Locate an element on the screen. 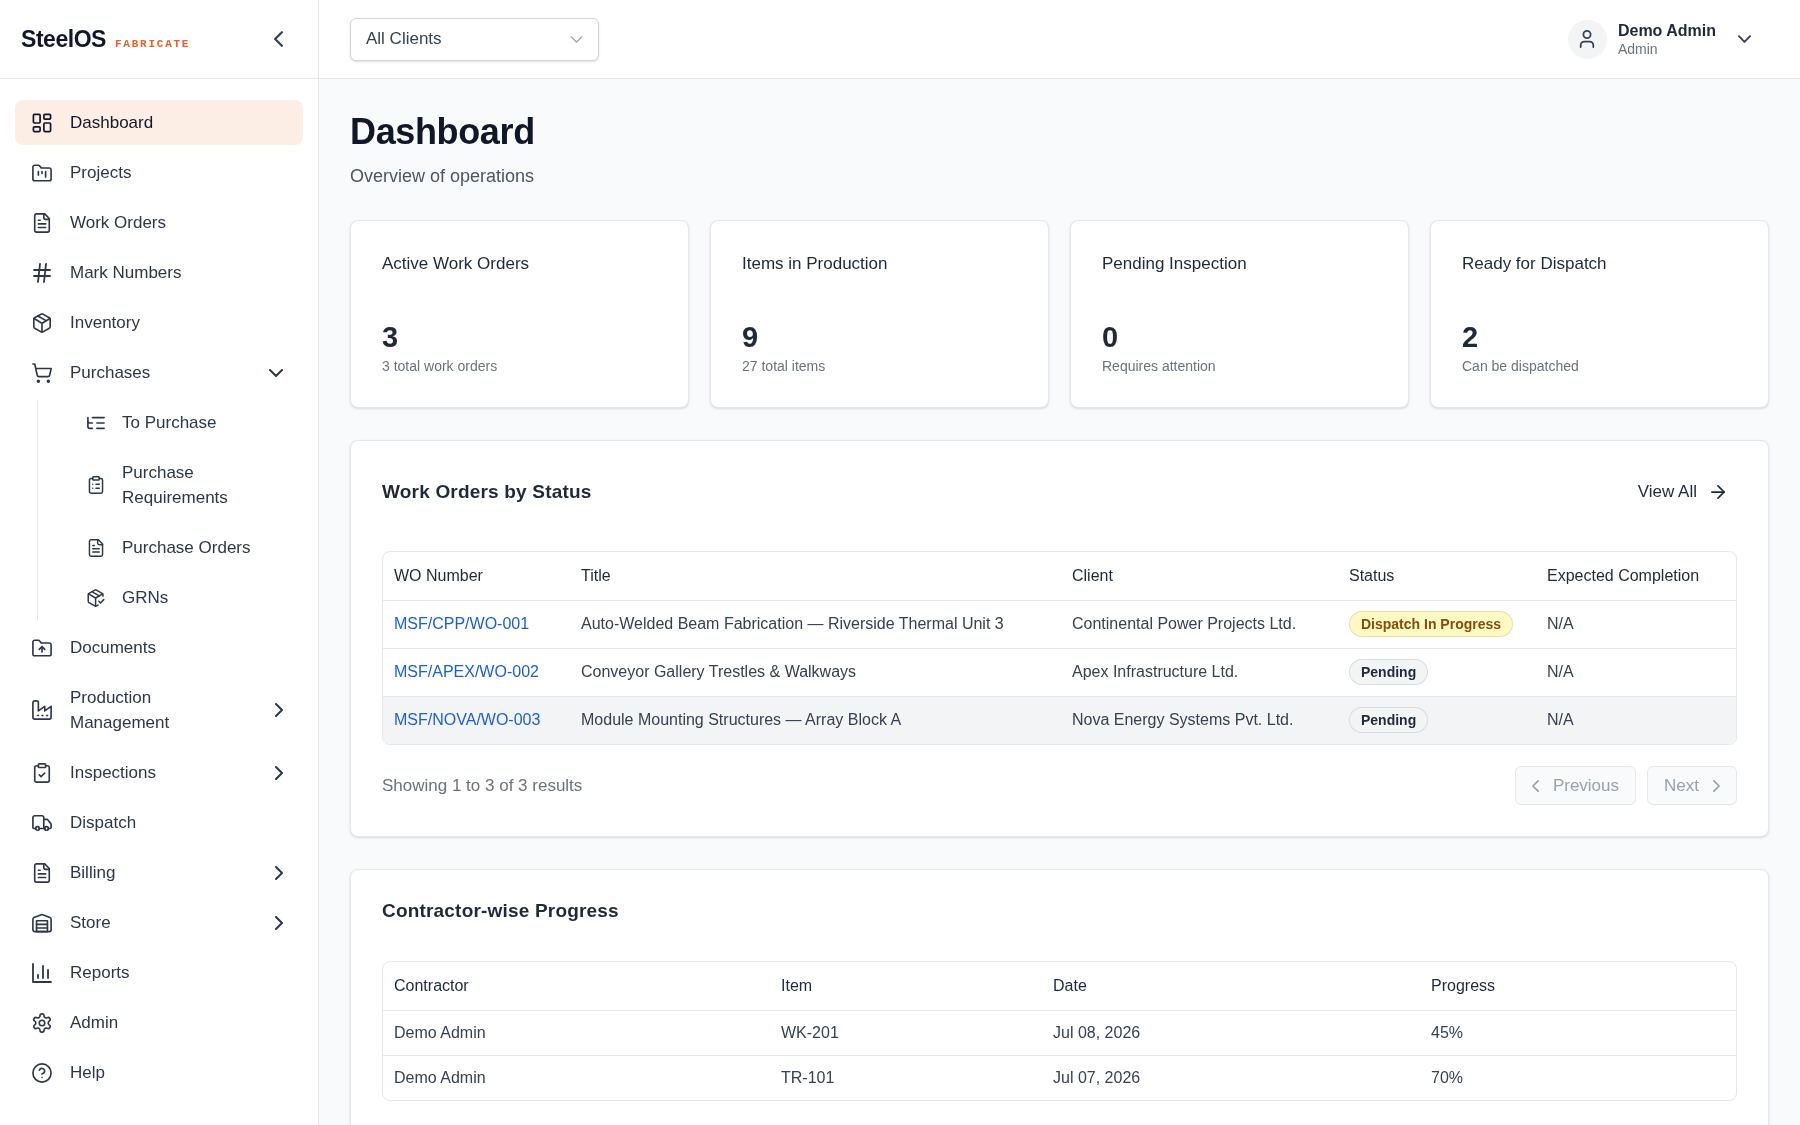 This screenshot has width=1800, height=1125. logo-tagline: FABRICATE is located at coordinates (153, 44).